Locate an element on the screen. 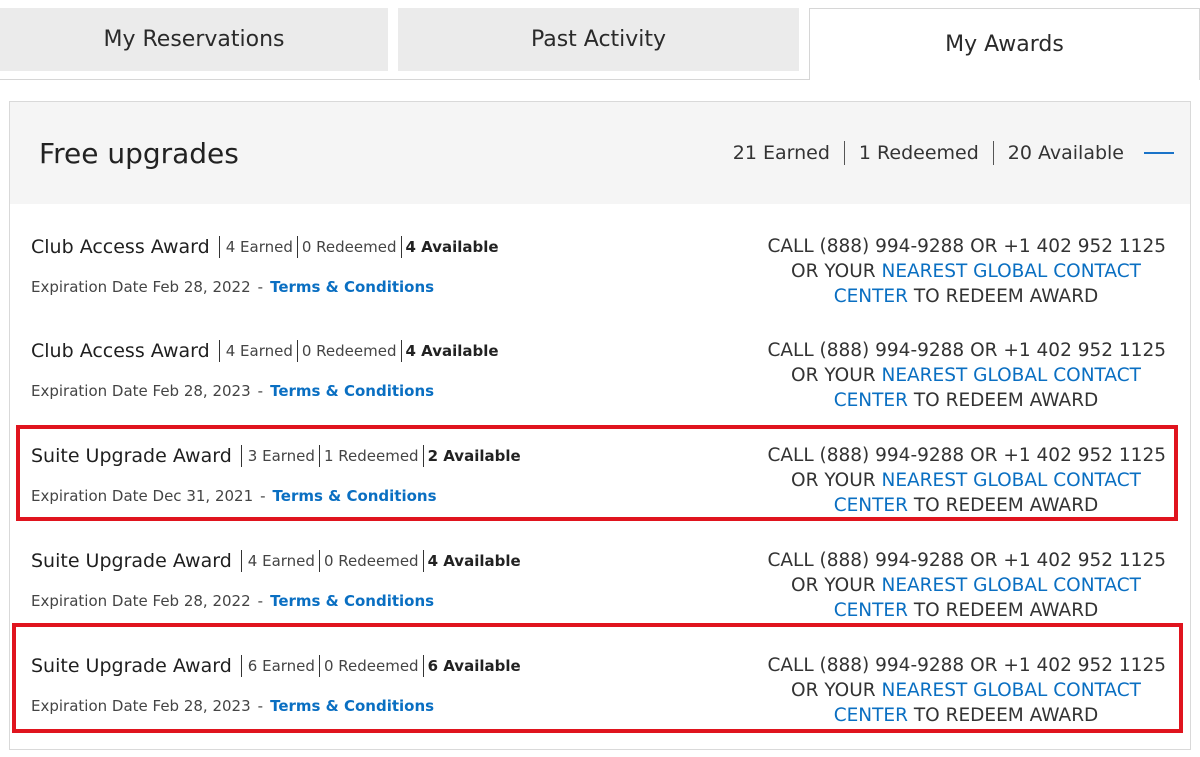 The height and width of the screenshot is (757, 1200). tab-bar: My Reservations Past Activity My Awards is located at coordinates (600, 40).